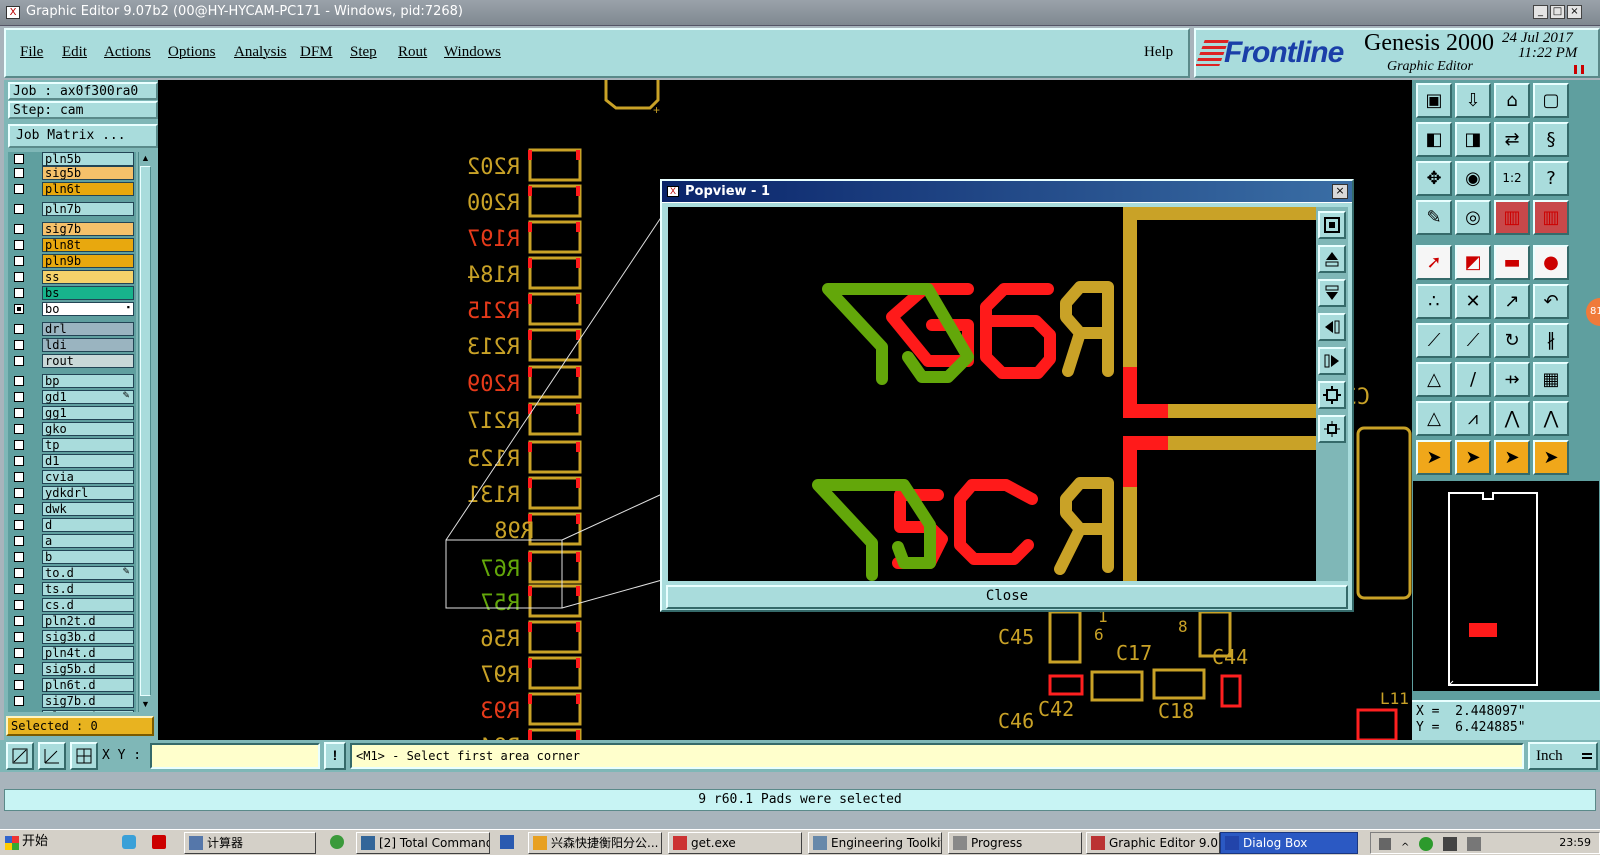 Image resolution: width=1600 pixels, height=855 pixels. I want to click on ruler-icon: ▬, so click(1512, 262).